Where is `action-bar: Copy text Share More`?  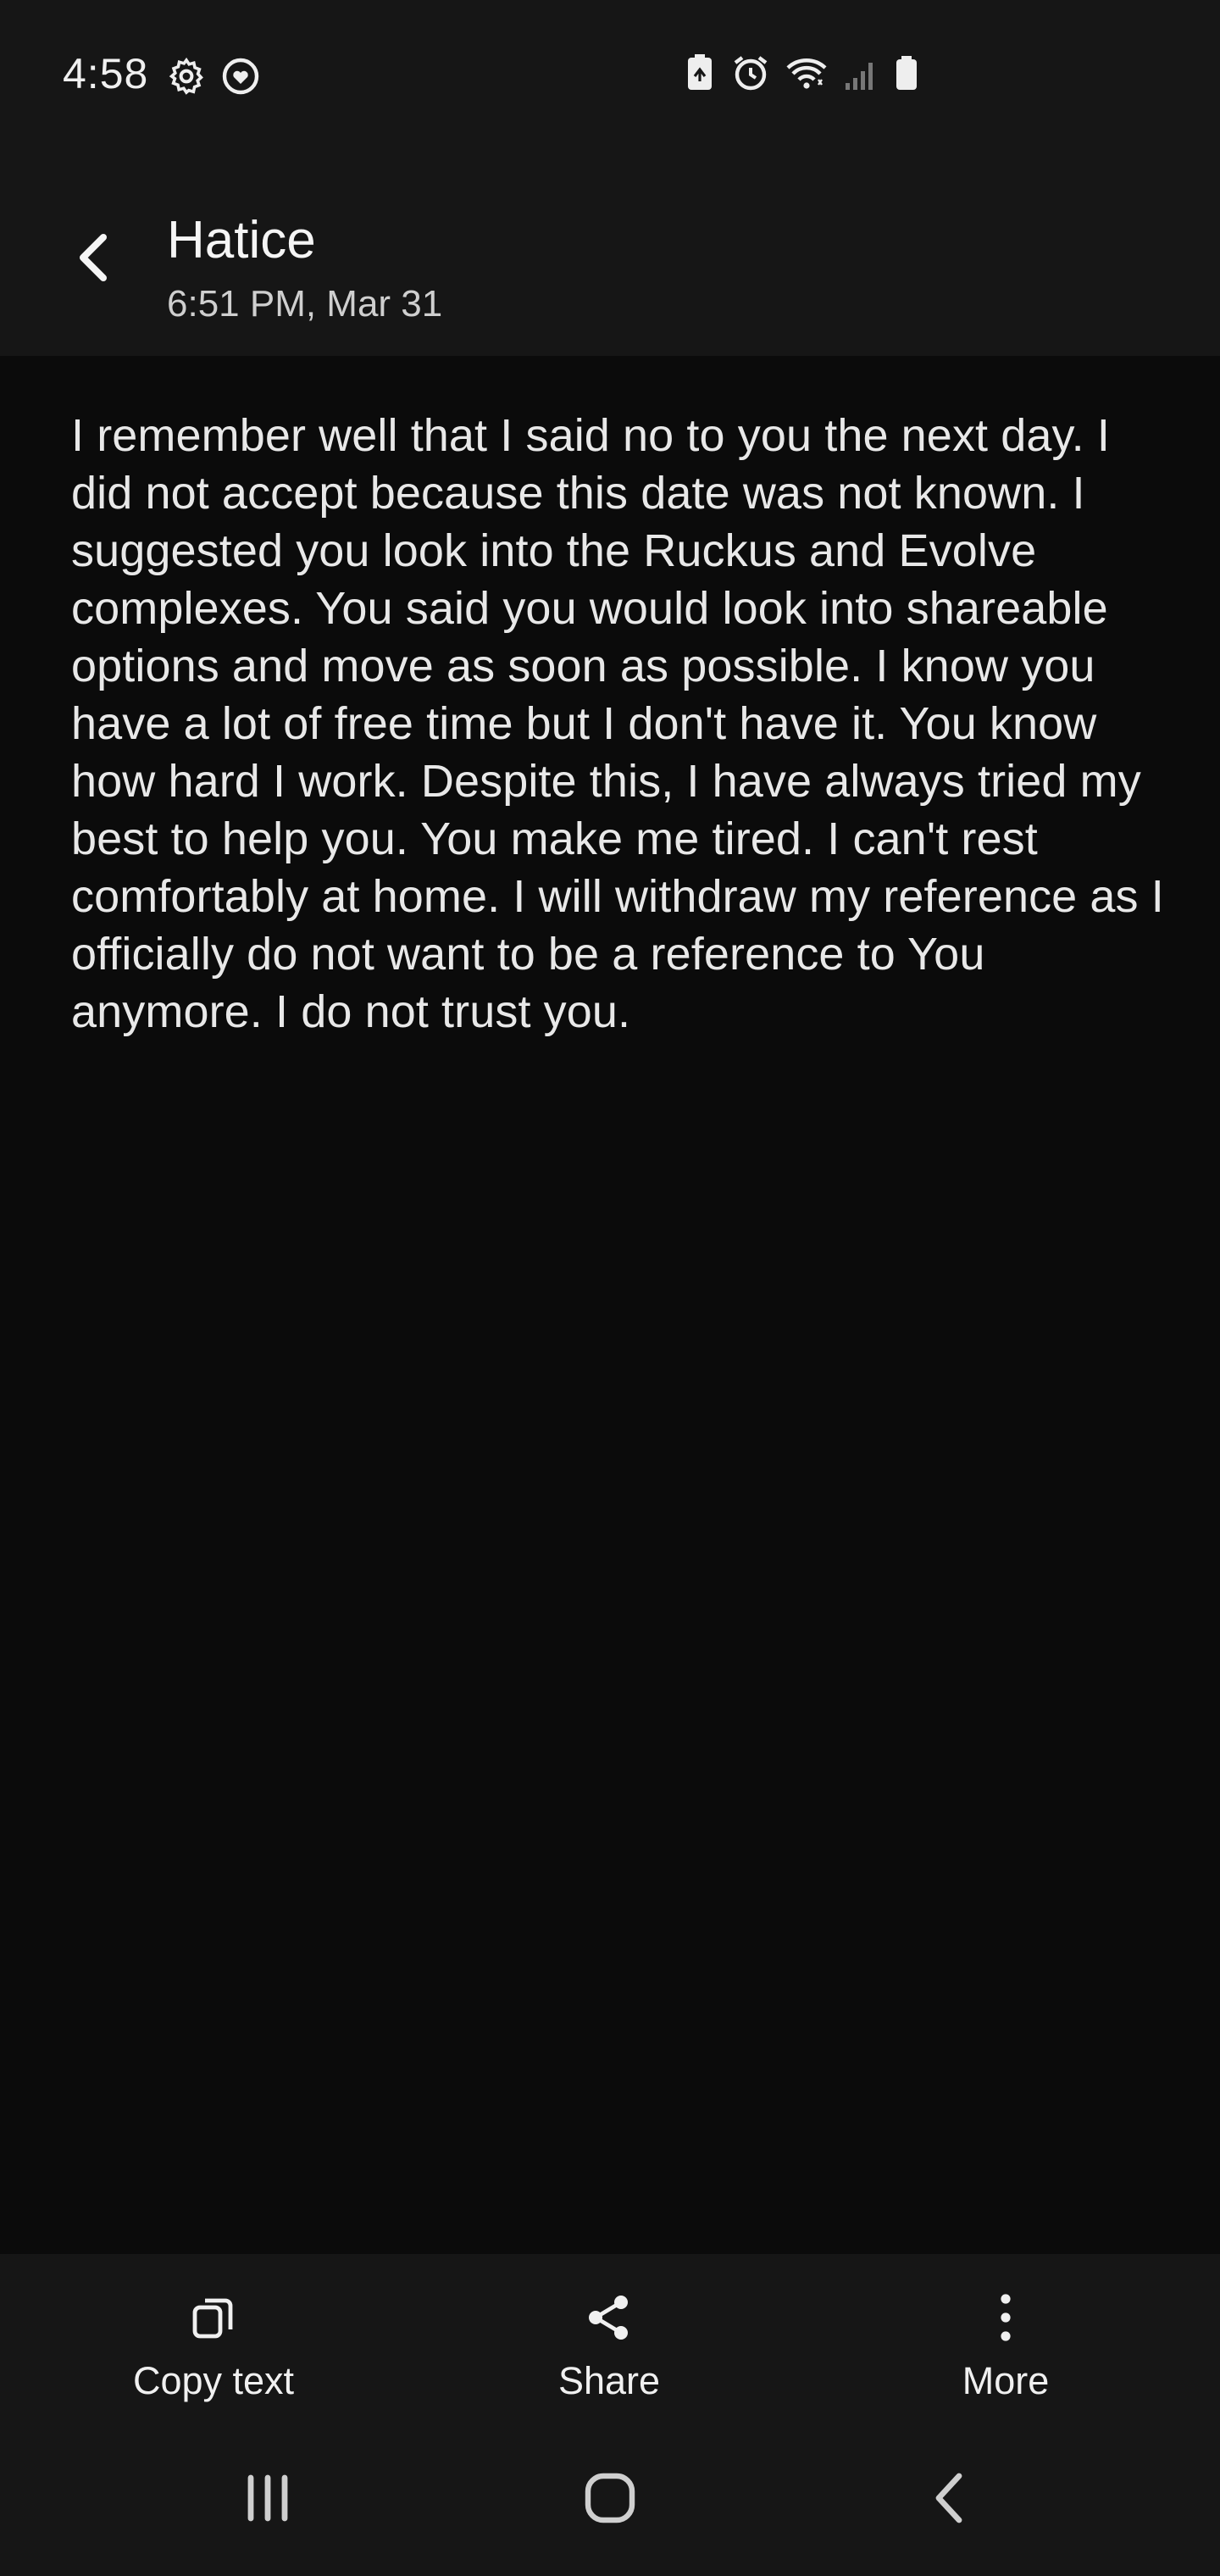
action-bar: Copy text Share More is located at coordinates (610, 2338).